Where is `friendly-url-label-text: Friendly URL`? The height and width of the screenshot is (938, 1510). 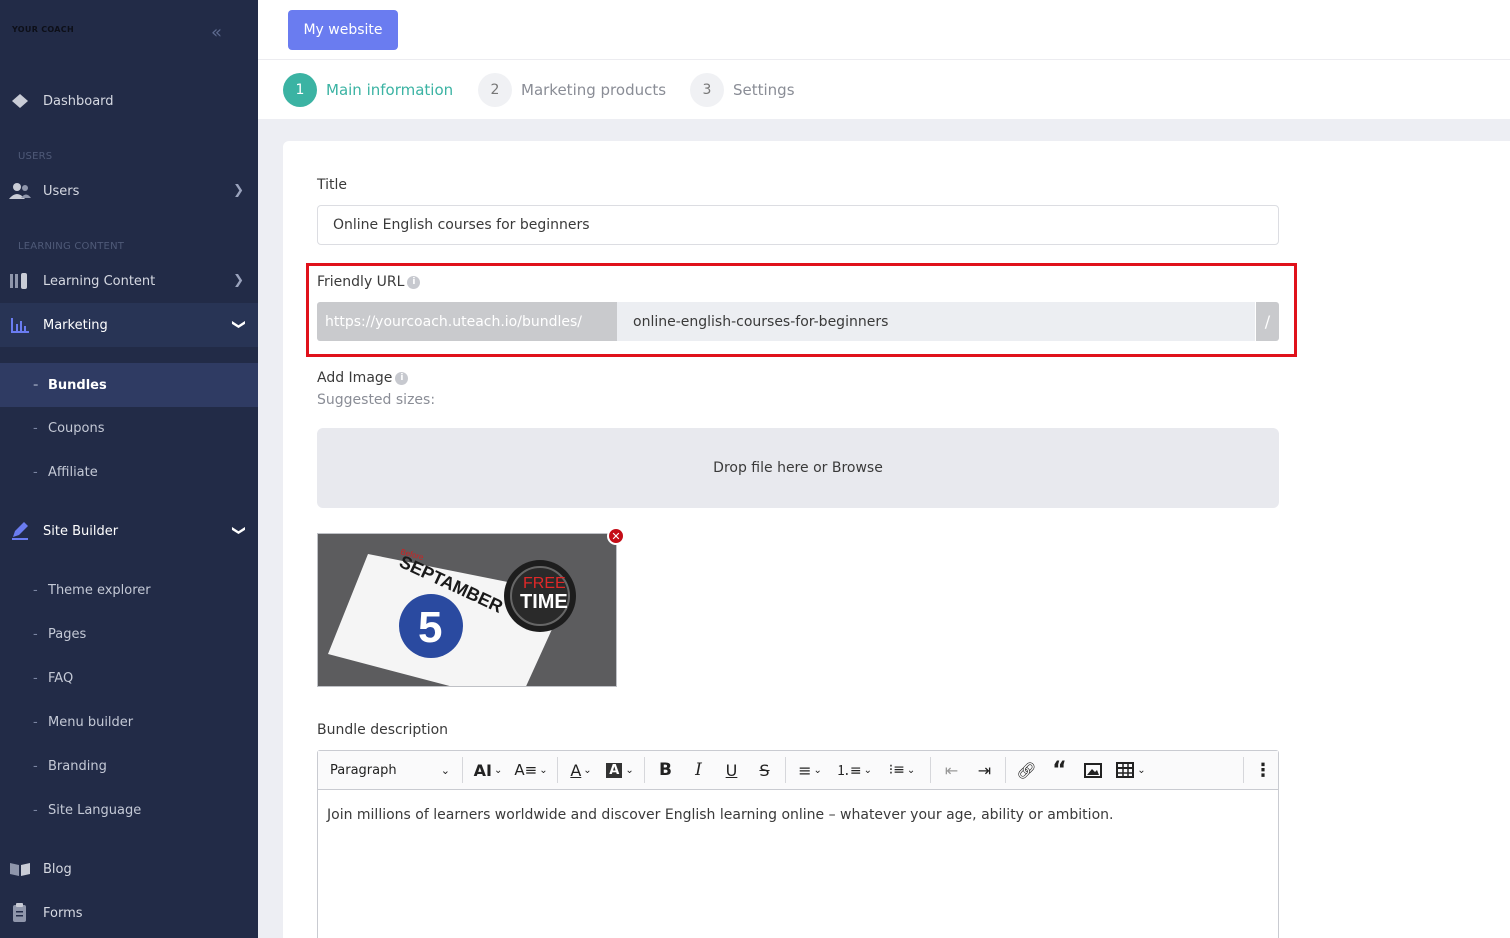
friendly-url-label-text: Friendly URL is located at coordinates (361, 282).